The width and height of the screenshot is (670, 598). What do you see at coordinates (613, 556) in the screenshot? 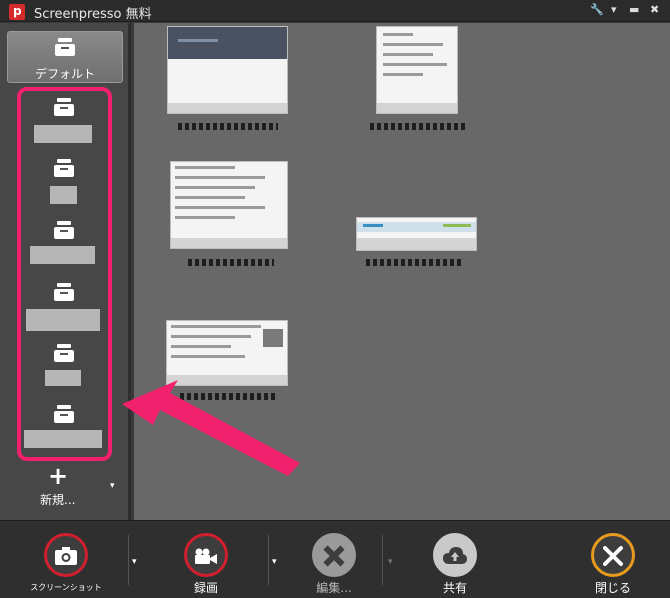
I see `close-x-icon` at bounding box center [613, 556].